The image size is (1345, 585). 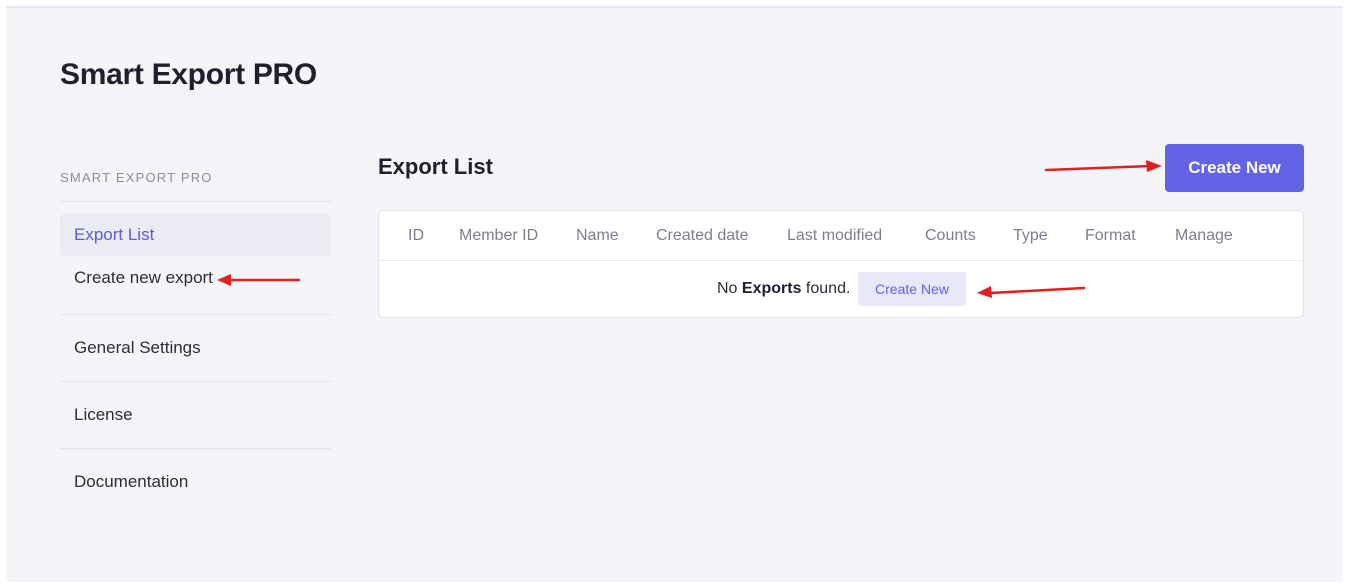 What do you see at coordinates (1103, 166) in the screenshot?
I see `annotation-arrow-right-icon` at bounding box center [1103, 166].